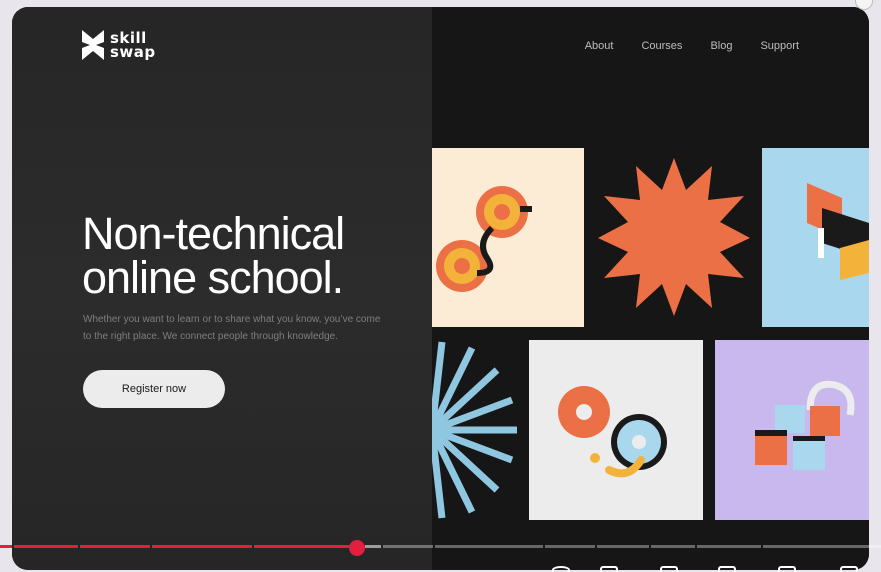 The image size is (881, 572). I want to click on logo-mark-icon, so click(93, 45).